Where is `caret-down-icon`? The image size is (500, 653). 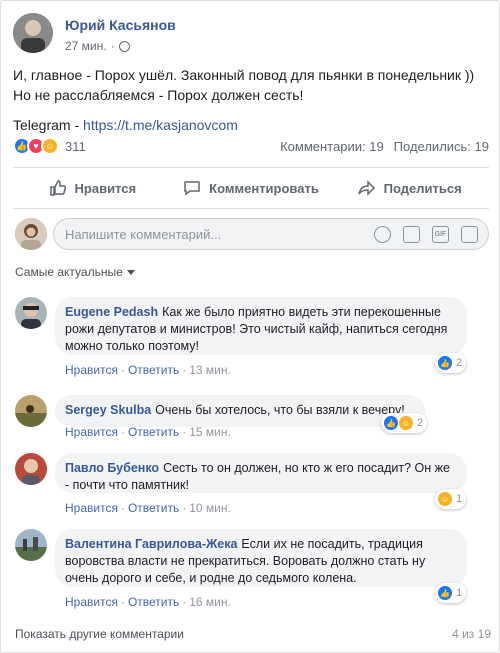 caret-down-icon is located at coordinates (130, 272).